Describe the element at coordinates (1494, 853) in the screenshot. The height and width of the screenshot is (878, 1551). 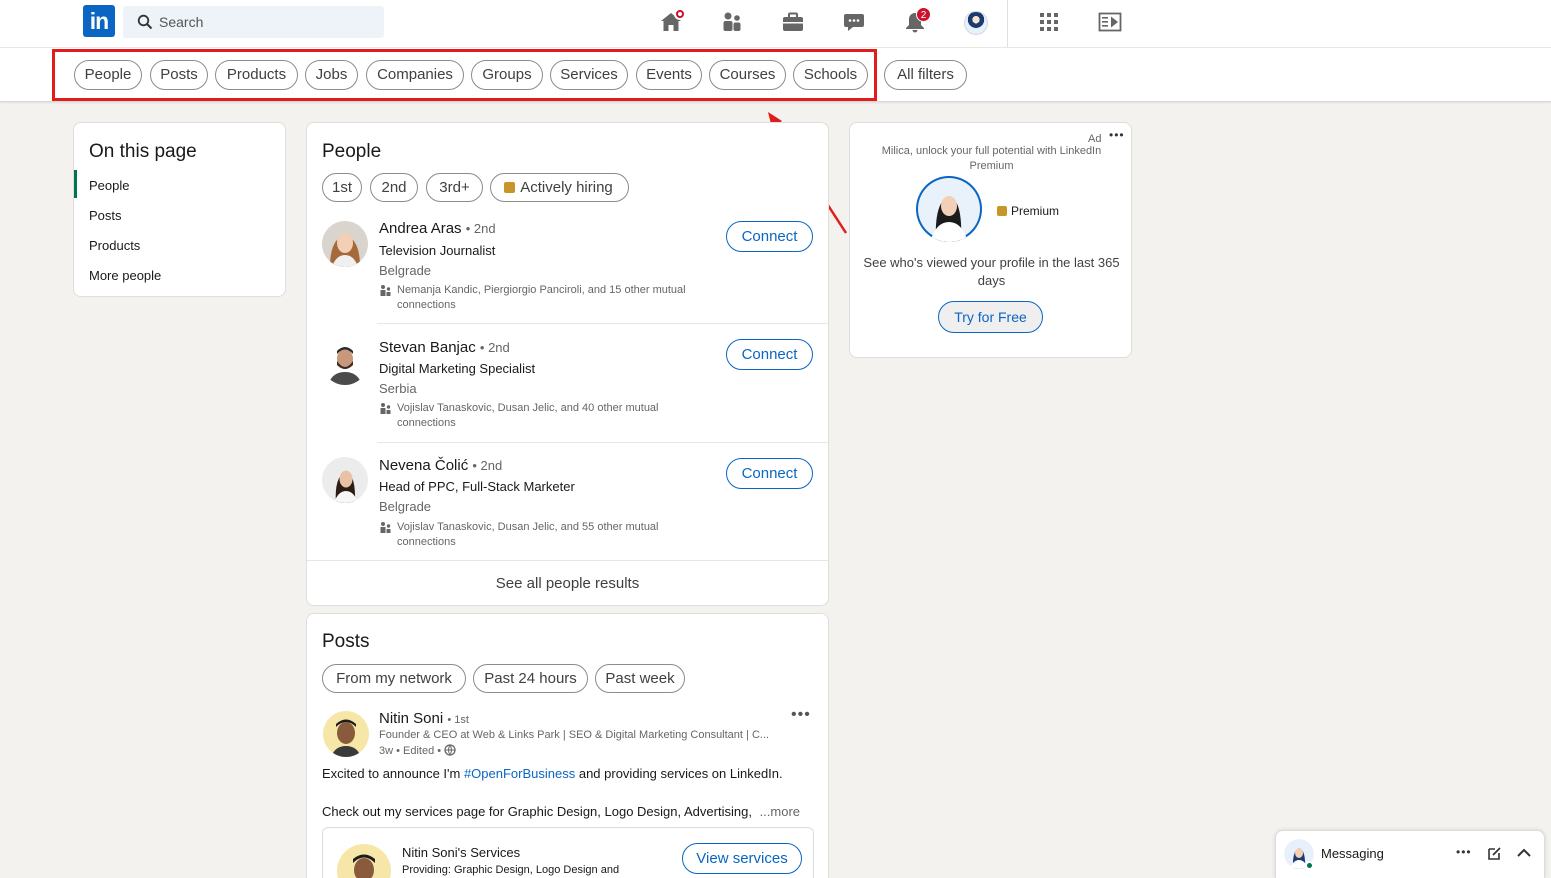
I see `compose-message-icon` at that location.